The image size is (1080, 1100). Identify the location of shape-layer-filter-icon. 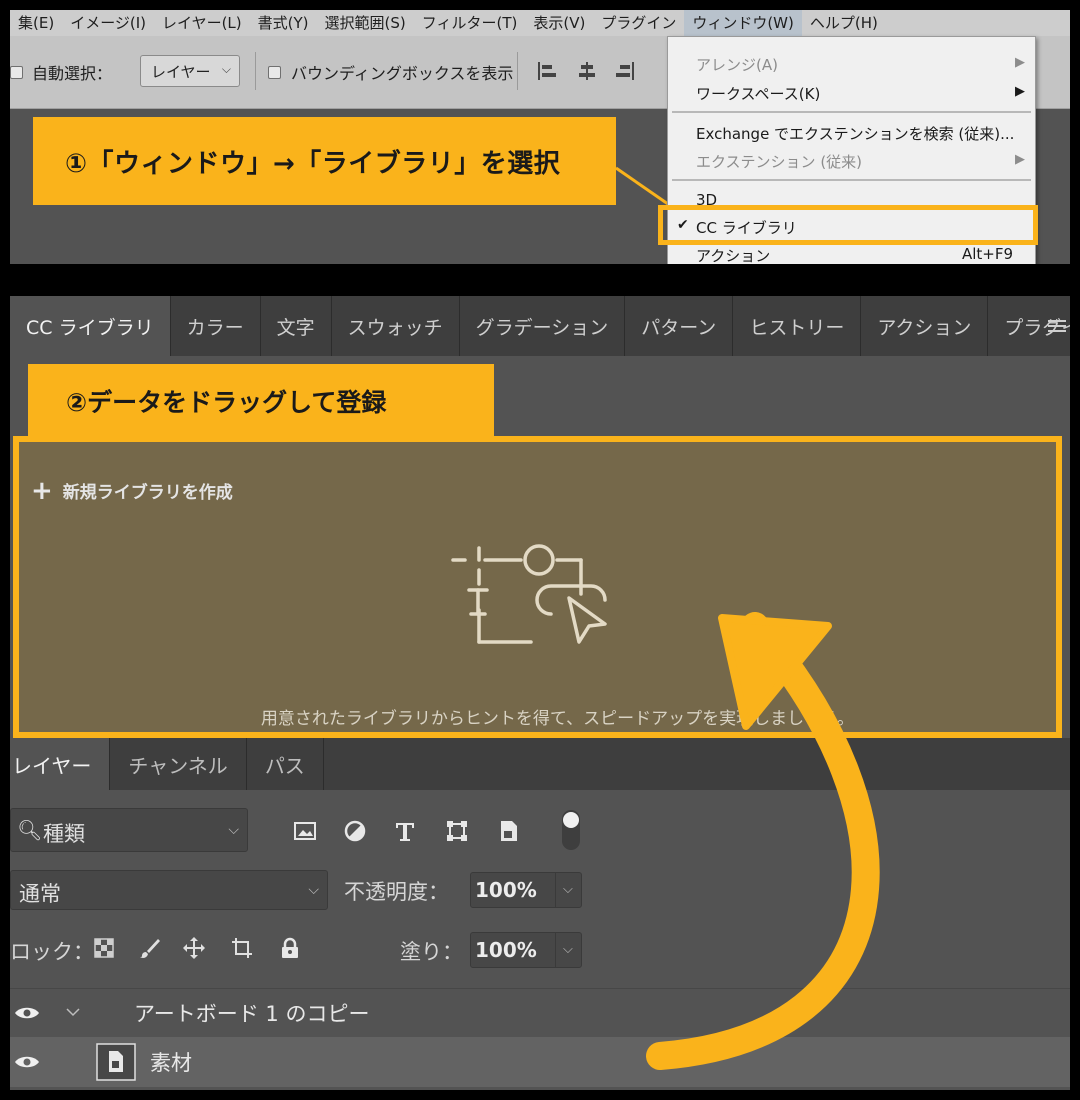
(457, 831).